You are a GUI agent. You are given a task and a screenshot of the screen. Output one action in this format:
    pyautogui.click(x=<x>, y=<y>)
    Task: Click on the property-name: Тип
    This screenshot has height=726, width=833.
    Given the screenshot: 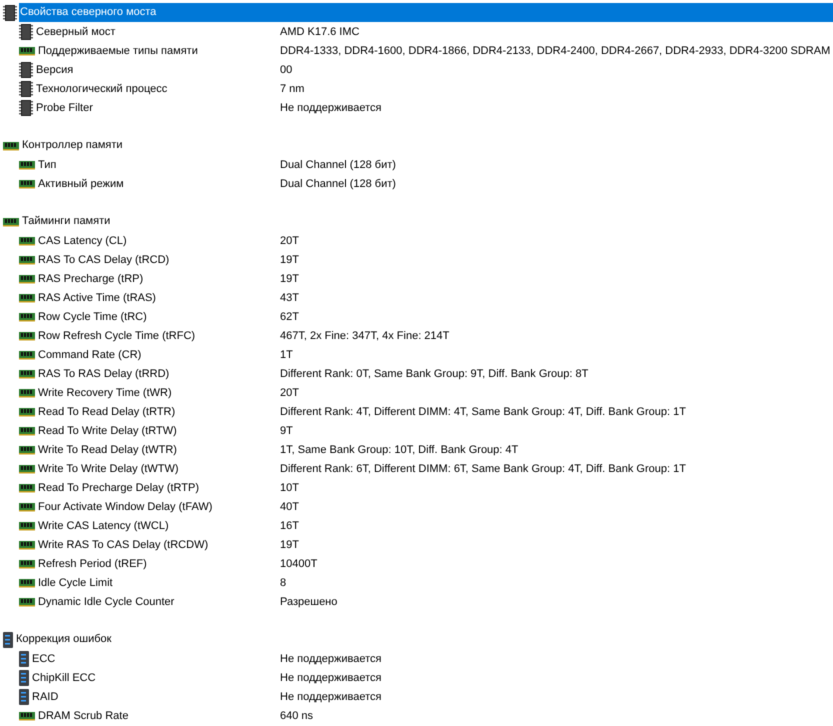 What is the action you would take?
    pyautogui.click(x=47, y=164)
    